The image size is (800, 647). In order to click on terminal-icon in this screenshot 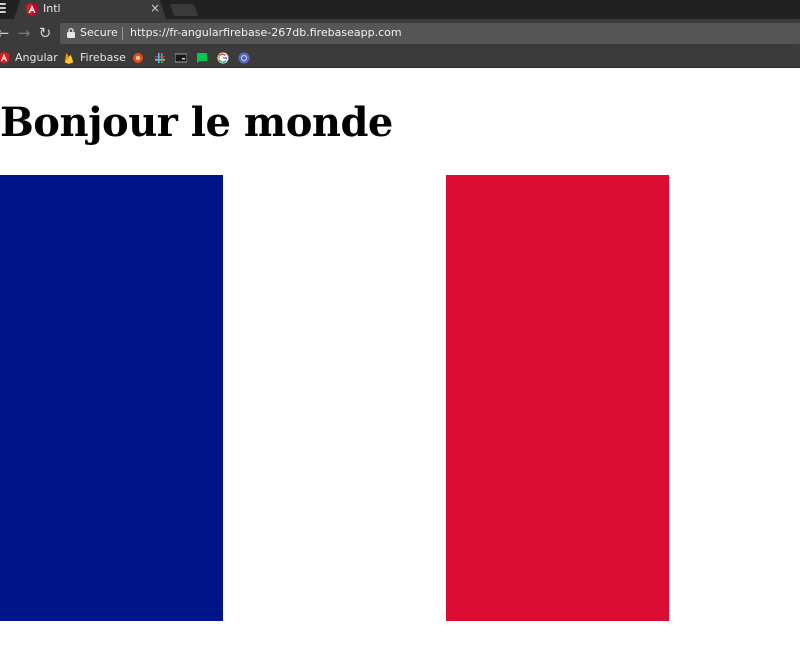, I will do `click(181, 57)`.